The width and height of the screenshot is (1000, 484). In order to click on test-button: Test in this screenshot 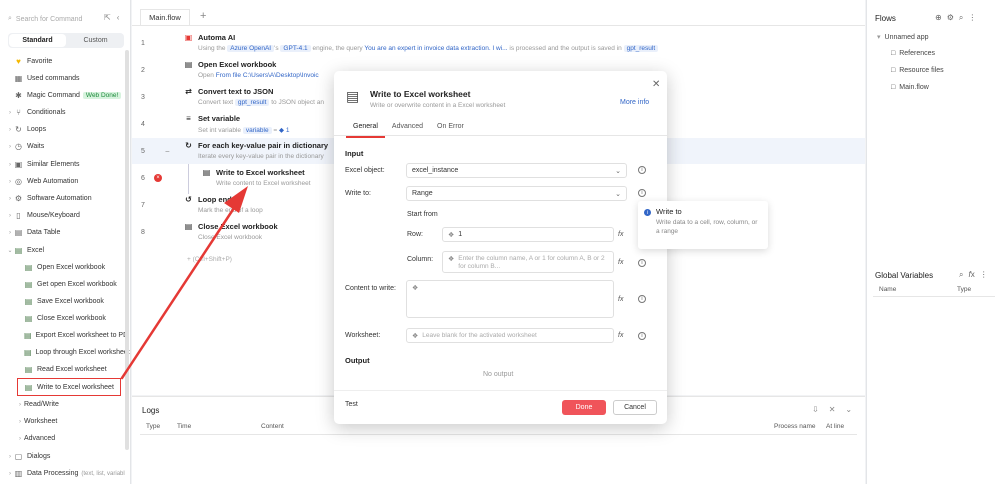, I will do `click(351, 404)`.